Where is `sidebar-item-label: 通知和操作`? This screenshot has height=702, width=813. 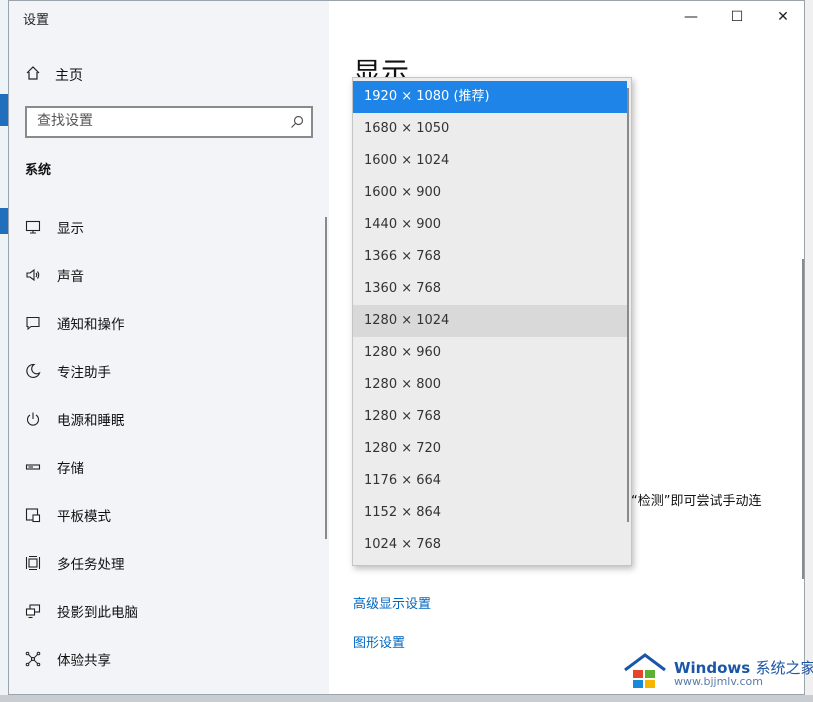 sidebar-item-label: 通知和操作 is located at coordinates (91, 325).